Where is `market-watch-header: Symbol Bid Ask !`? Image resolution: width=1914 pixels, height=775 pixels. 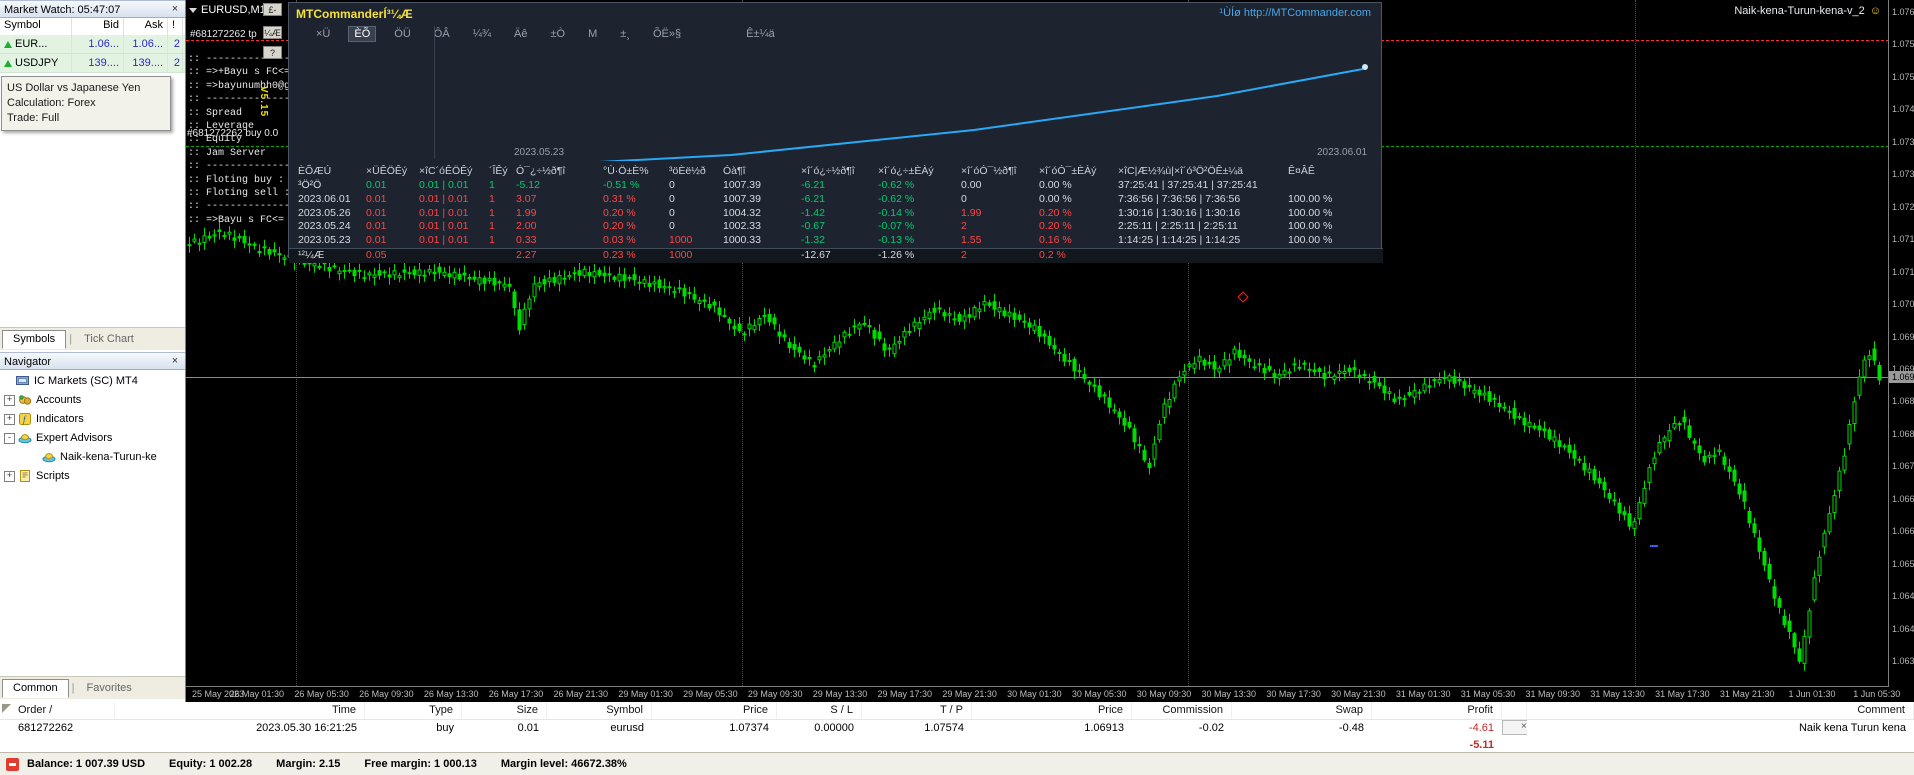
market-watch-header: Symbol Bid Ask ! is located at coordinates (92, 27).